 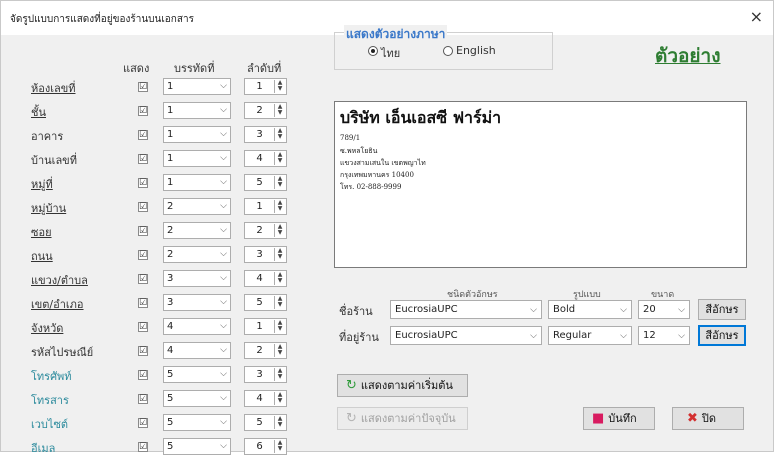 What do you see at coordinates (722, 309) in the screenshot?
I see `shop-name-color-button: สีอักษร` at bounding box center [722, 309].